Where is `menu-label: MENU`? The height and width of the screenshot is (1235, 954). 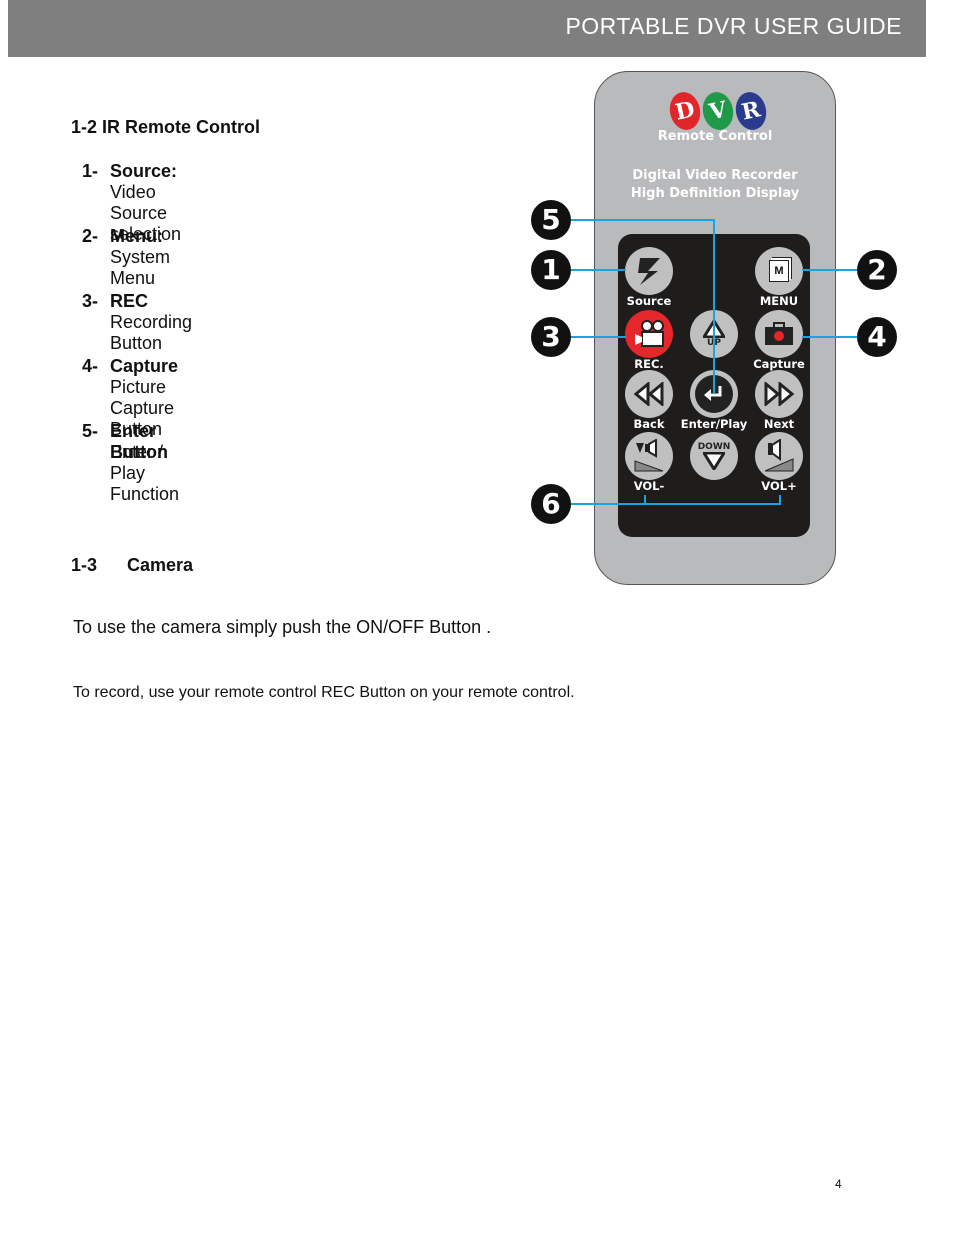
menu-label: MENU is located at coordinates (779, 301).